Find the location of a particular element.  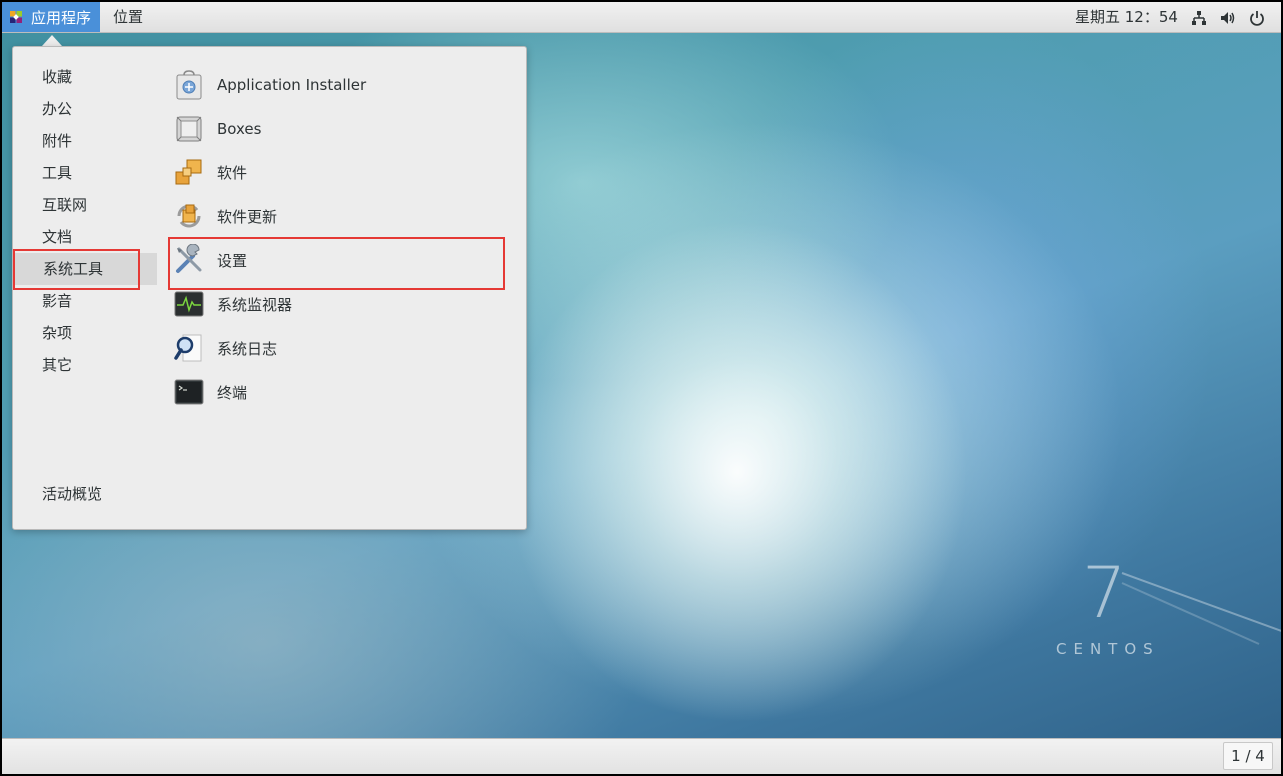

app-system-log: 系统日志 is located at coordinates (225, 348).